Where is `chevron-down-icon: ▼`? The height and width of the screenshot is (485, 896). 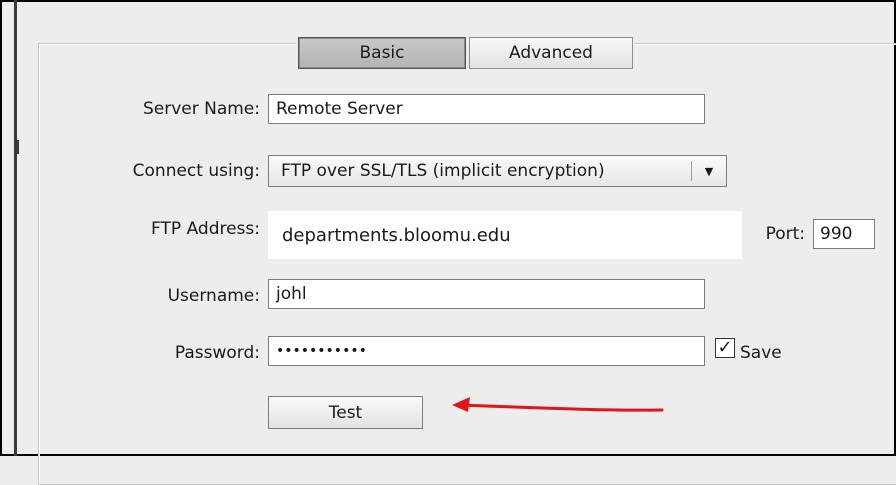
chevron-down-icon: ▼ is located at coordinates (709, 171).